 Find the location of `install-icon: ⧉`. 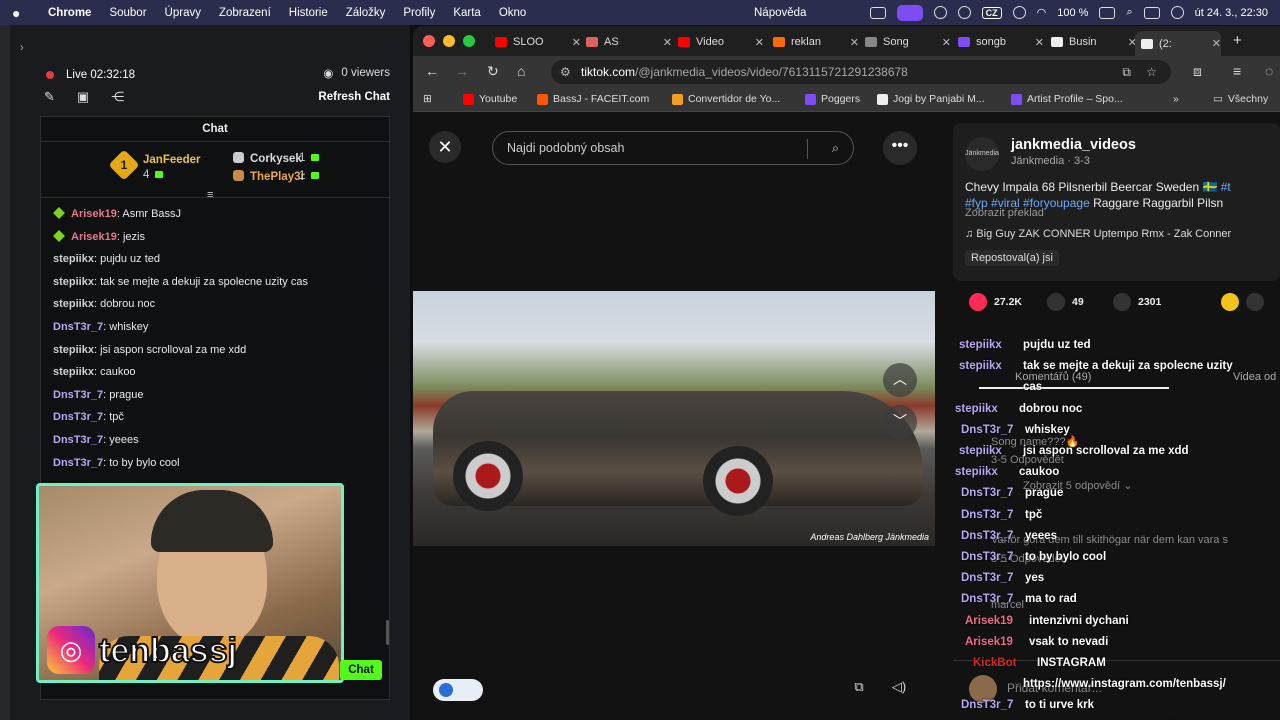

install-icon: ⧉ is located at coordinates (1126, 72).